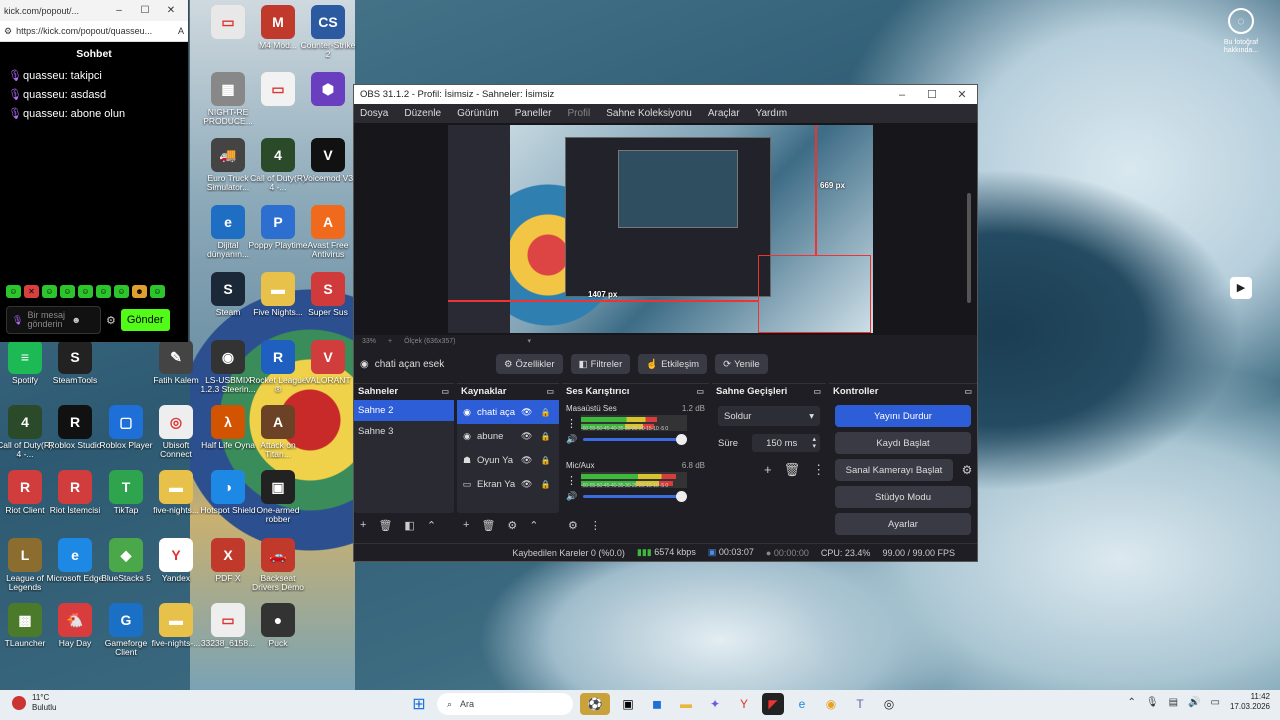 The image size is (1280, 720). I want to click on chrome-icon: ◉, so click(831, 704).